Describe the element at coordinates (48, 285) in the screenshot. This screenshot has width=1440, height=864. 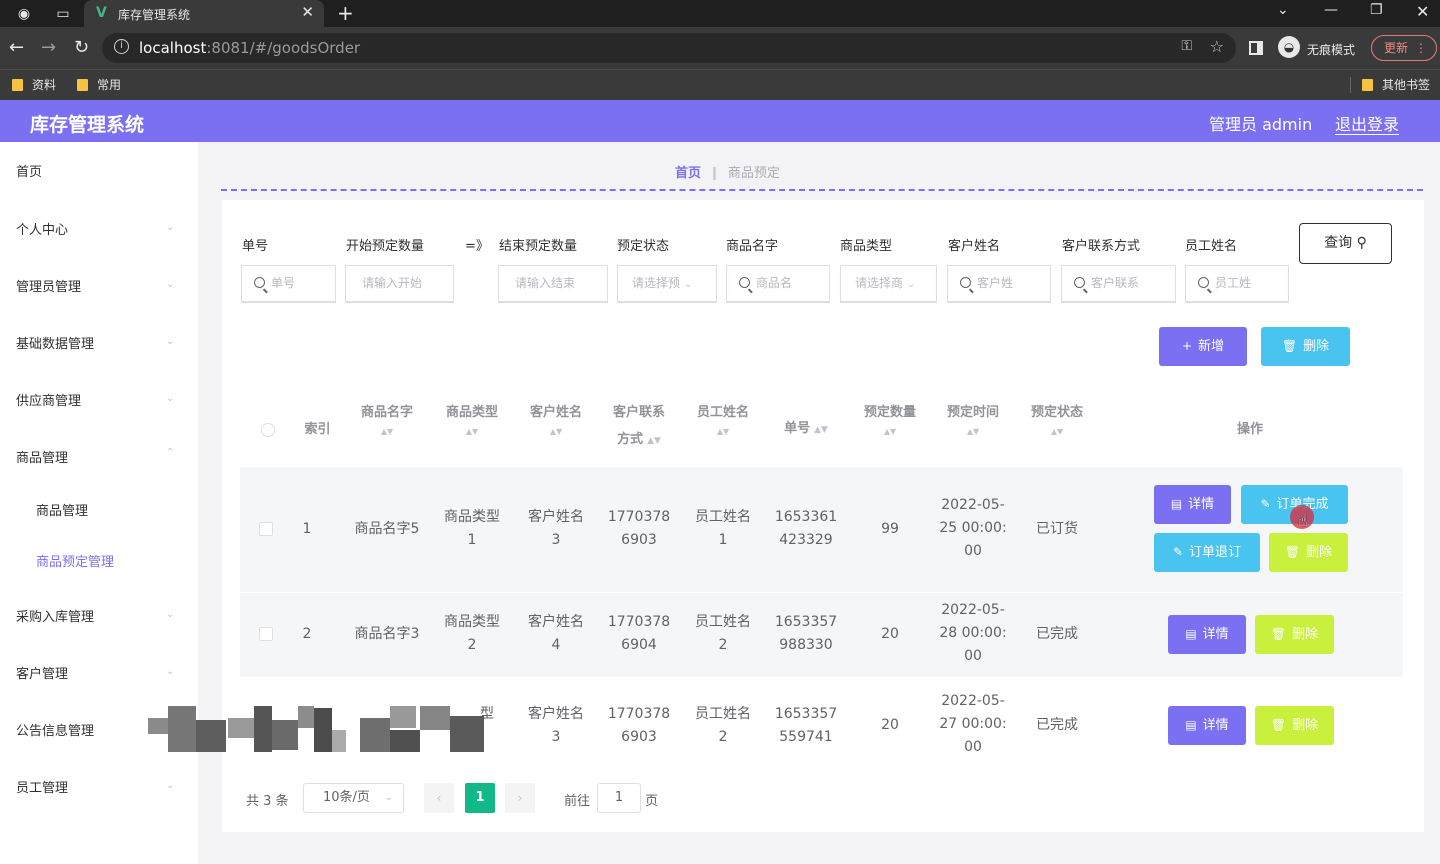
I see `sidebar-item-admin: 管理员管理` at that location.